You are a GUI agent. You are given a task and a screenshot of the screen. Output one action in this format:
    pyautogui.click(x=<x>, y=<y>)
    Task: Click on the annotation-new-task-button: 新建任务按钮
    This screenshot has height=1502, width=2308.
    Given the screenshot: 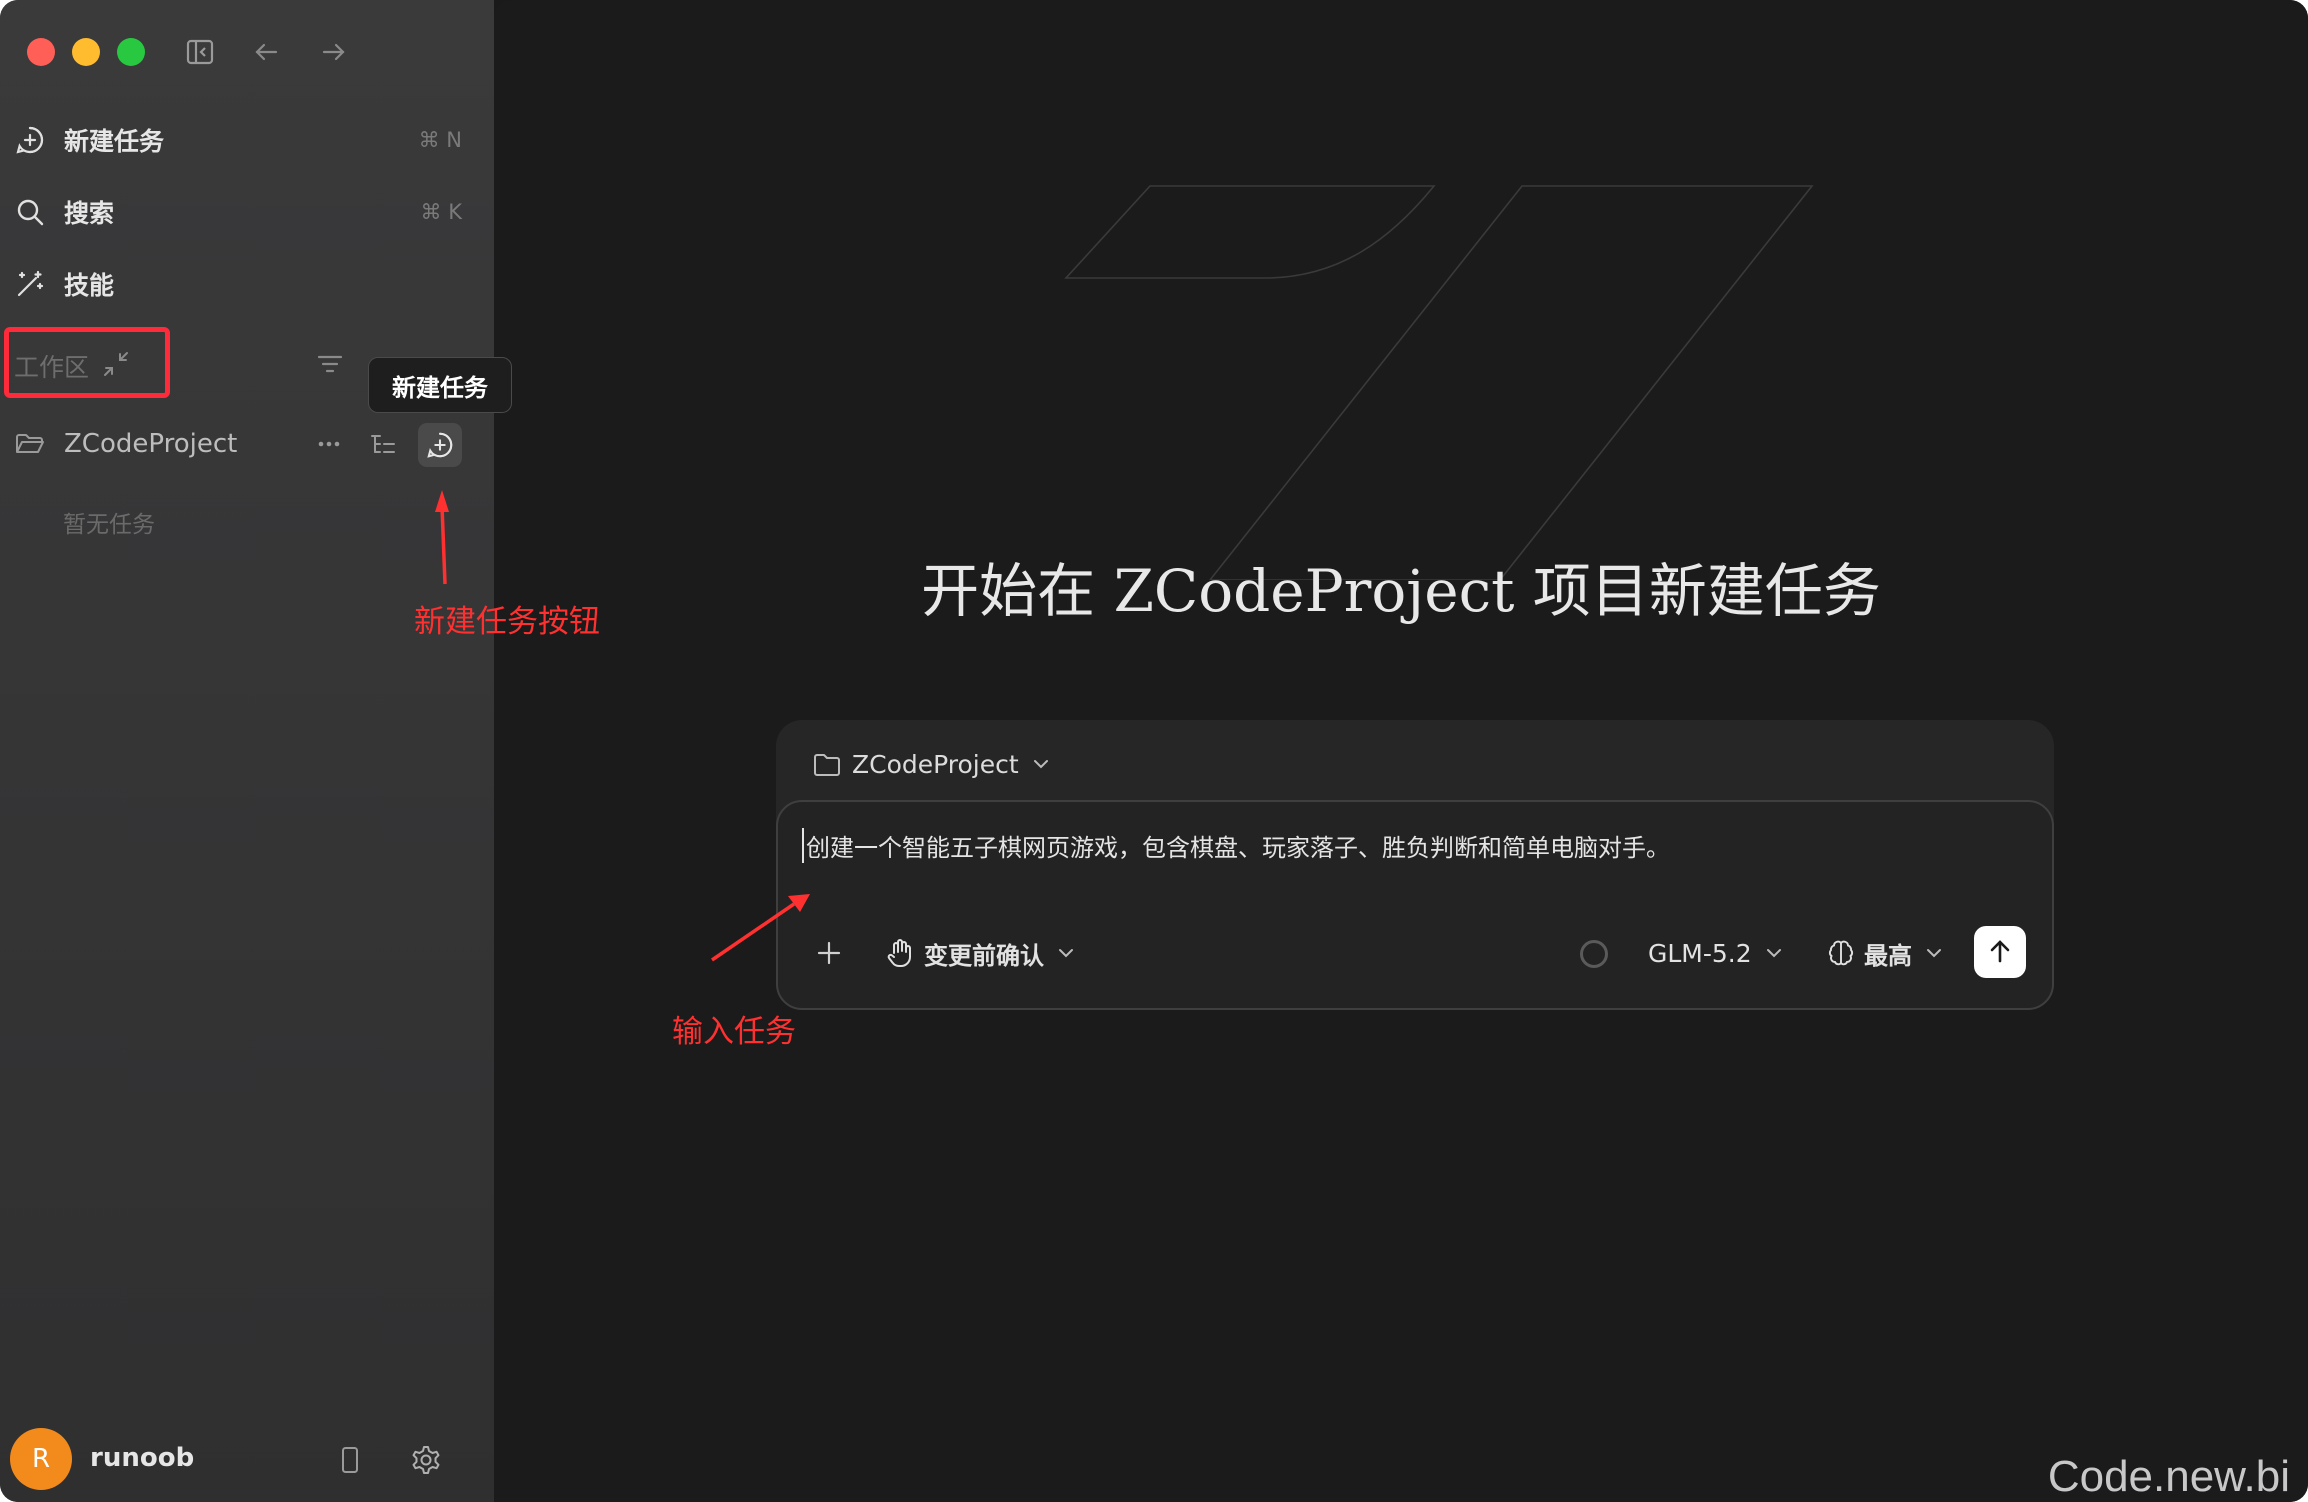 What is the action you would take?
    pyautogui.click(x=507, y=622)
    